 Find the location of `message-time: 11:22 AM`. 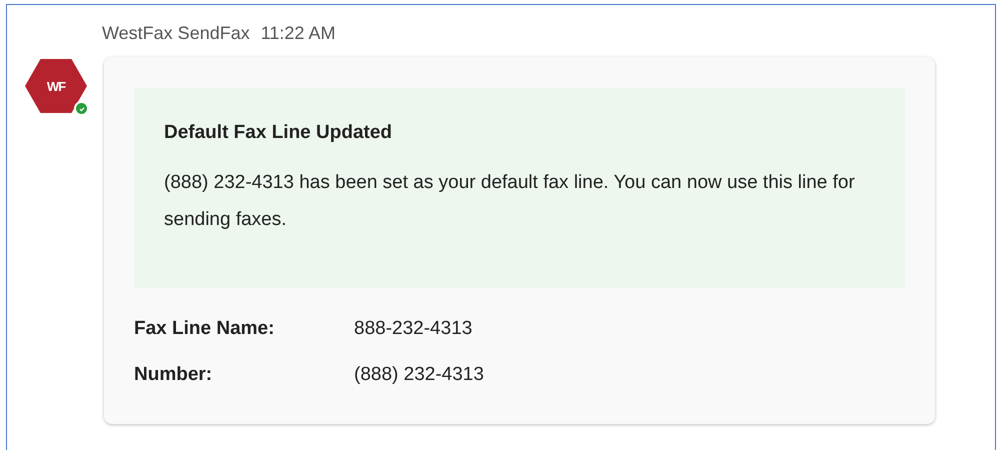

message-time: 11:22 AM is located at coordinates (298, 34).